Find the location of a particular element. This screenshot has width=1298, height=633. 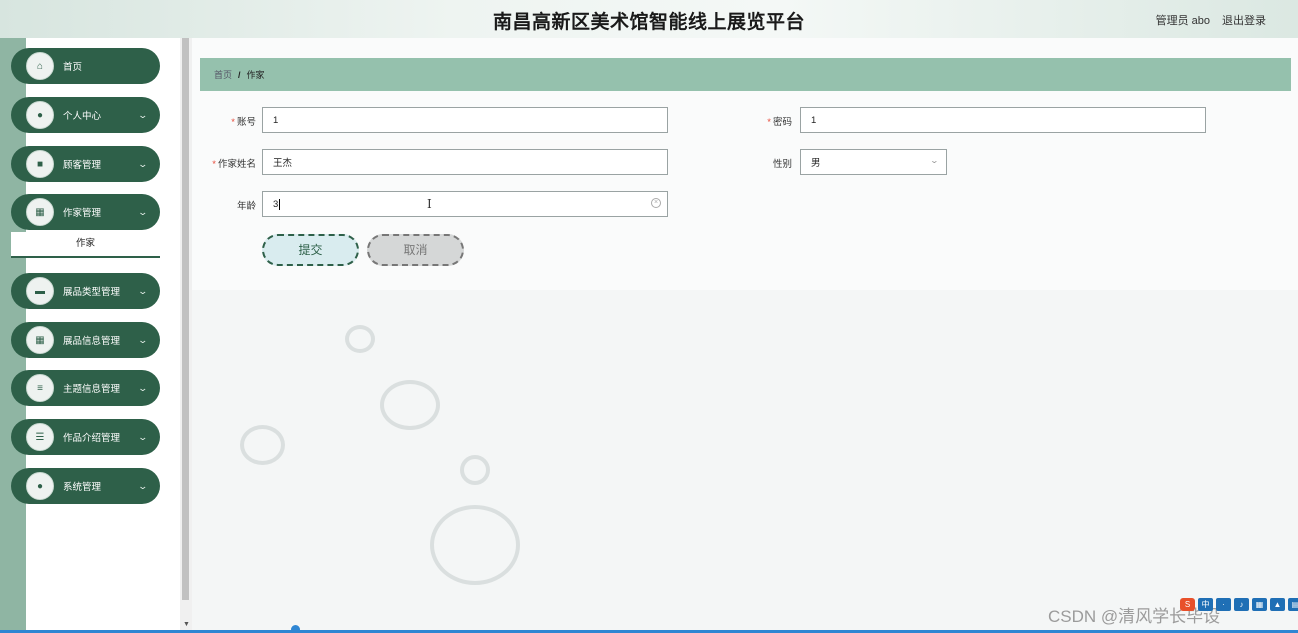

gender-value: 男 is located at coordinates (816, 163).